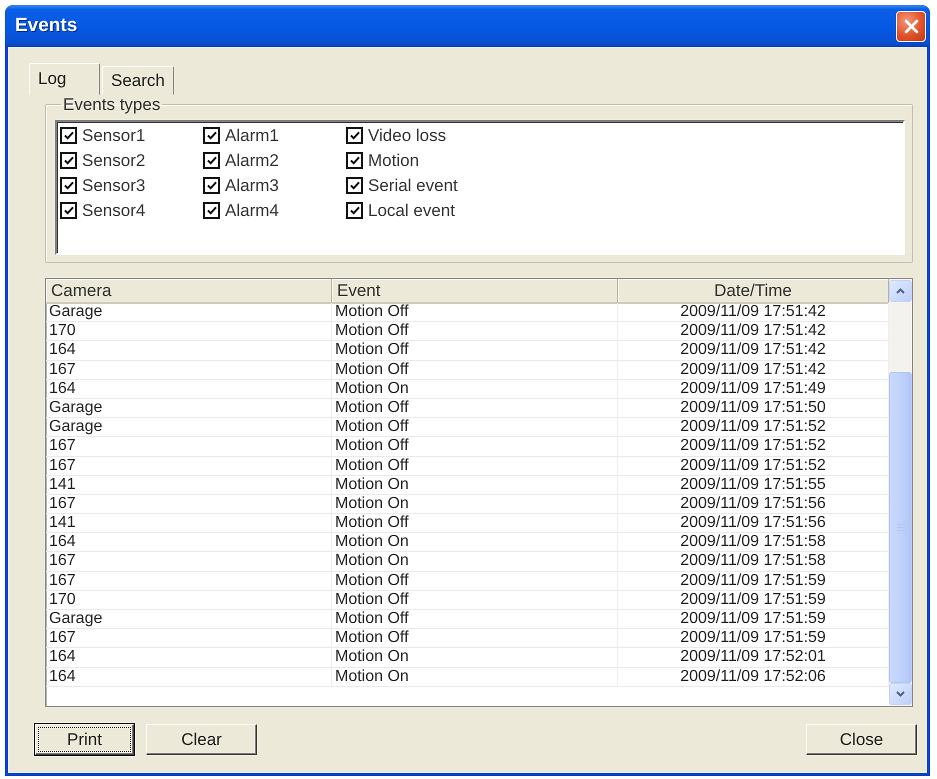 The image size is (937, 779). I want to click on checkbox-label: Sensor2, so click(114, 160).